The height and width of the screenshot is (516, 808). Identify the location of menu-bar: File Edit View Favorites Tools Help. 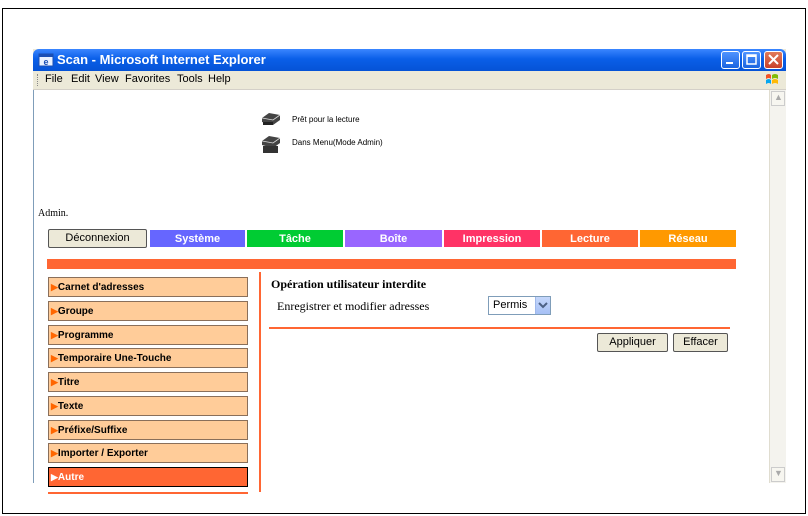
(409, 80).